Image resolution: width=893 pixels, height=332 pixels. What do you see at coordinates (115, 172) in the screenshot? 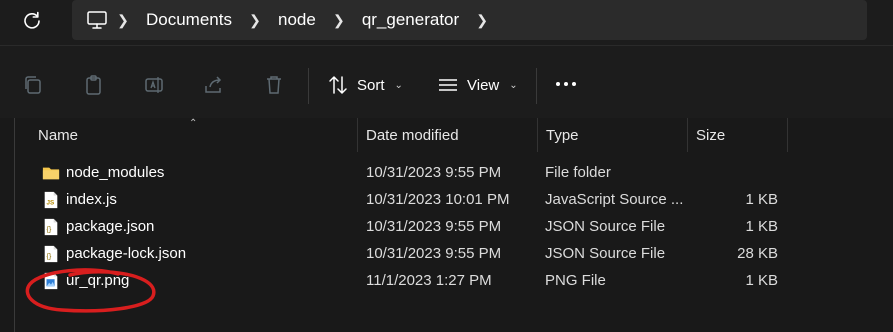
I see `file-name: node_modules` at bounding box center [115, 172].